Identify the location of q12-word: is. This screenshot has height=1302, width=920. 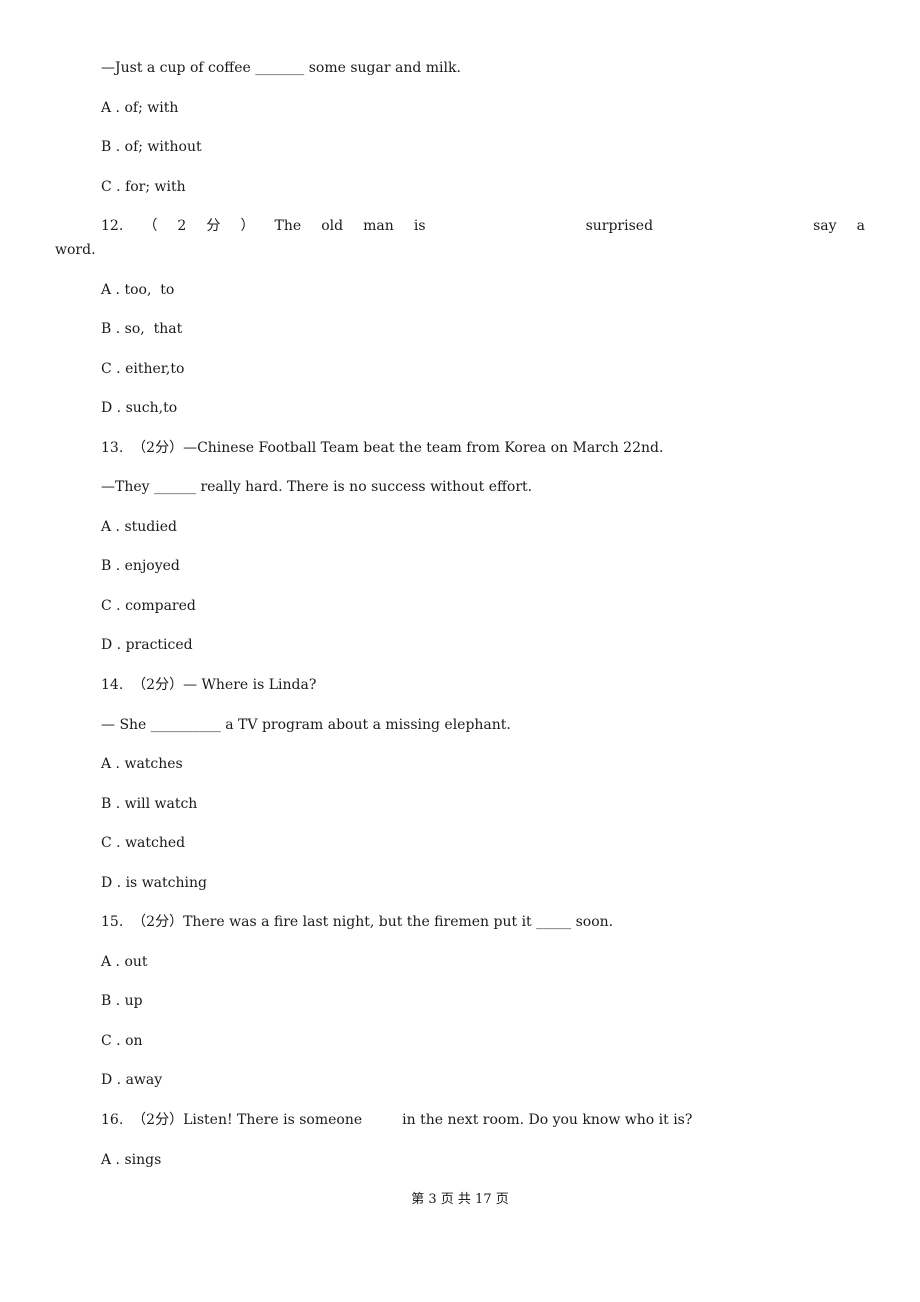
(419, 226).